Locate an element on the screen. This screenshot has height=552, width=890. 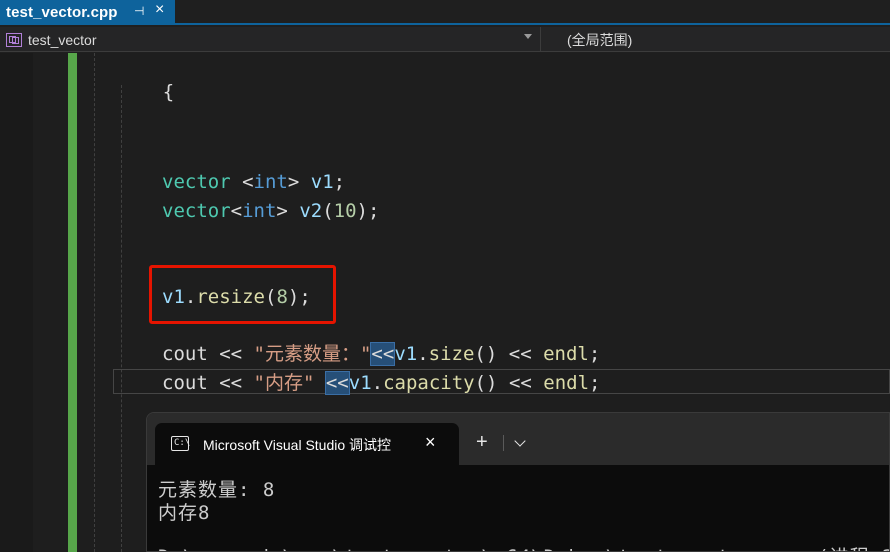
editor-margin is located at coordinates (16, 302).